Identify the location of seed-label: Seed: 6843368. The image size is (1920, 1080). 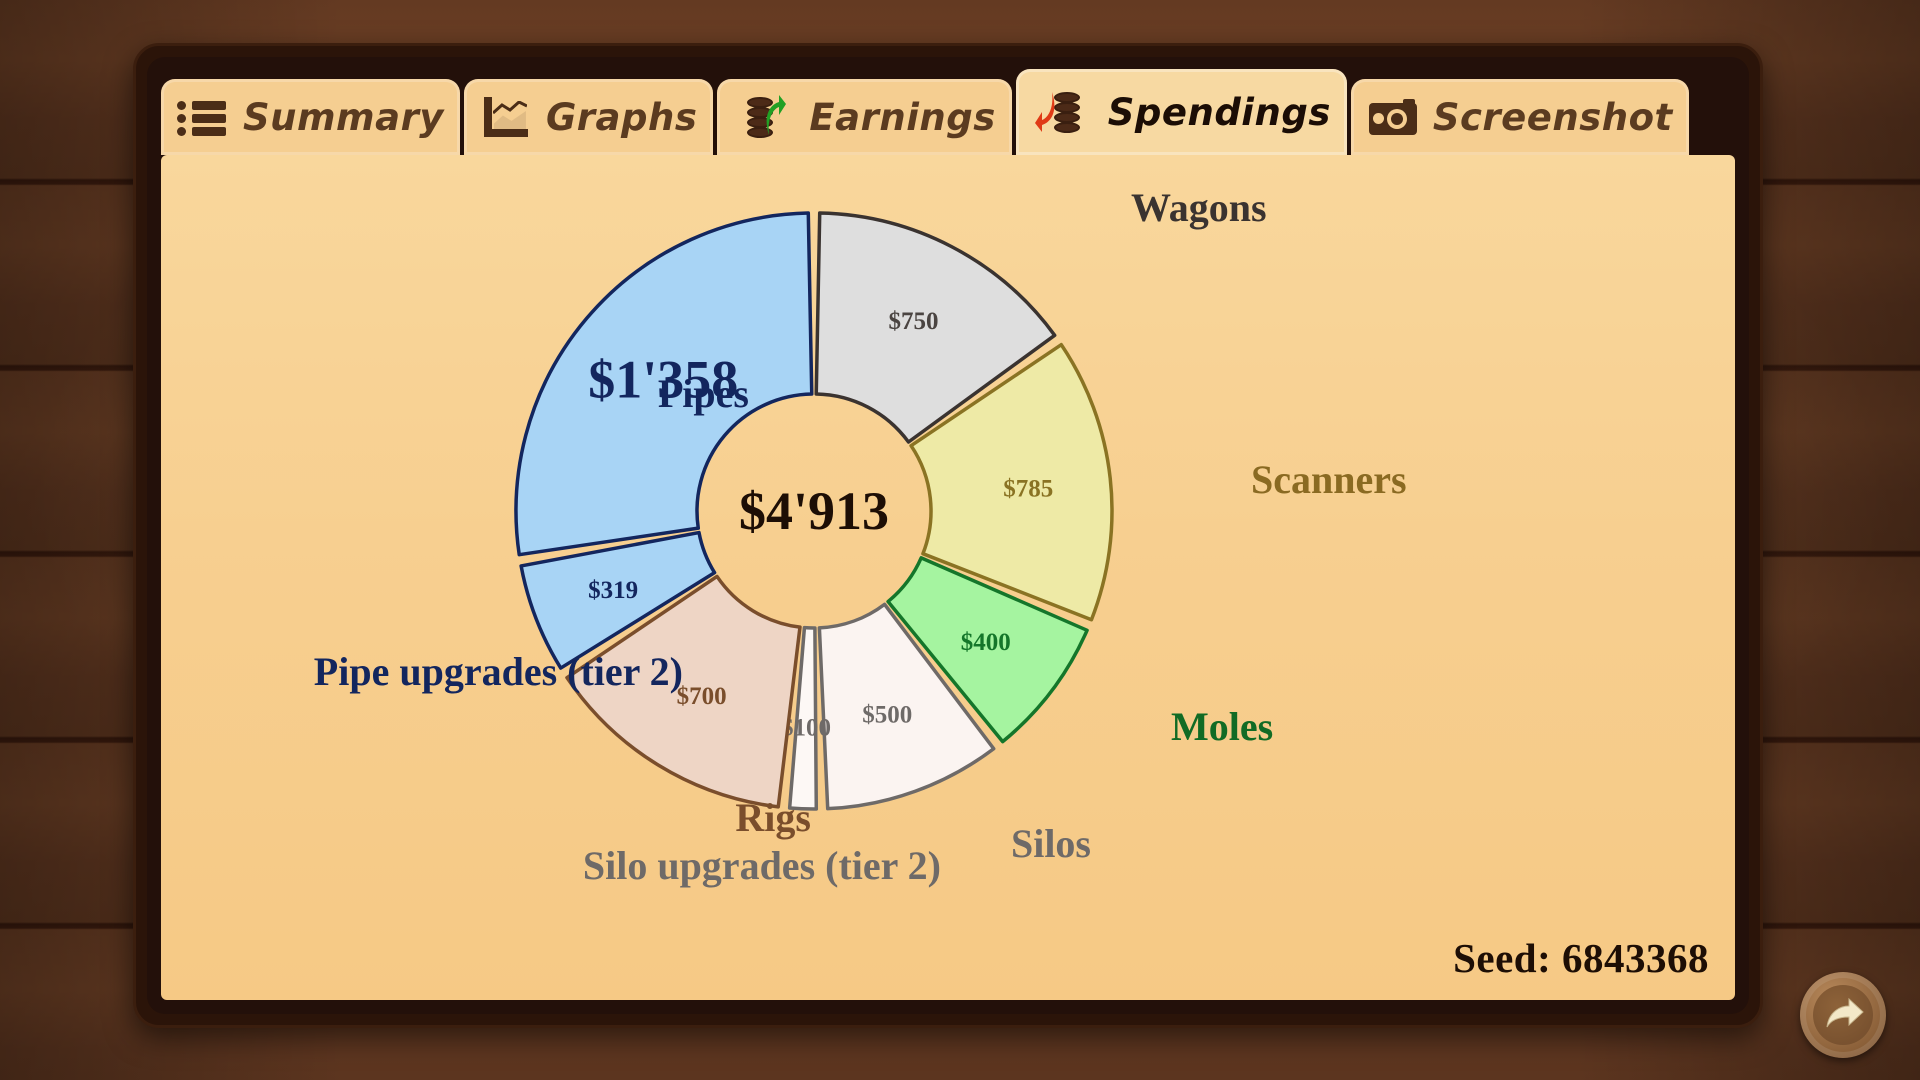
(1581, 958).